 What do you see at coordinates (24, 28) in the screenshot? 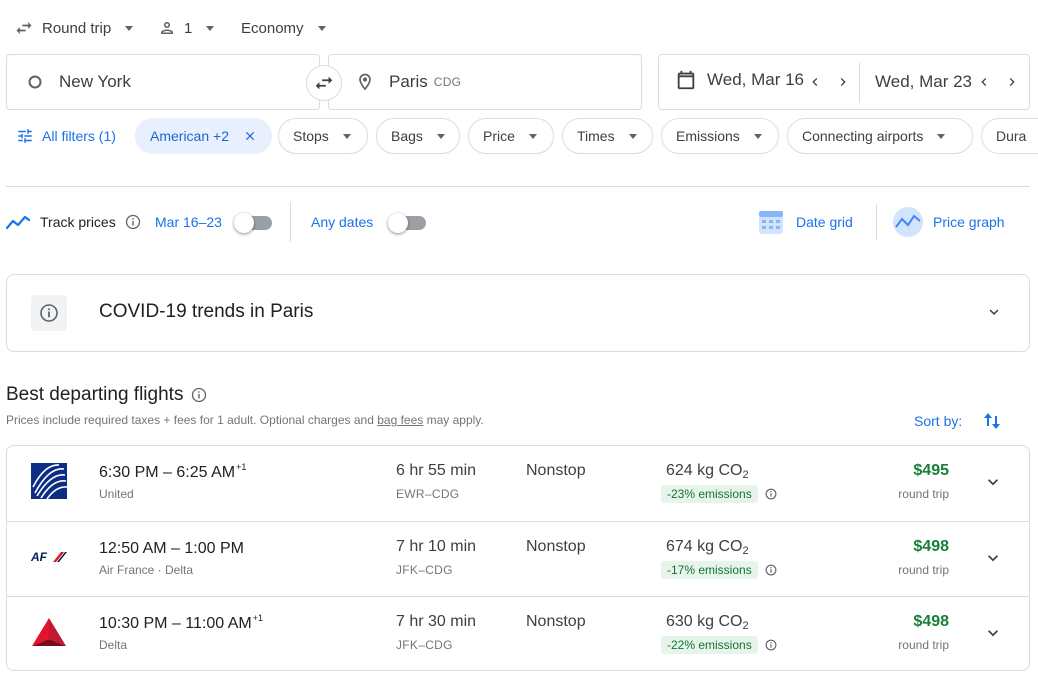
I see `swap-arrows-icon` at bounding box center [24, 28].